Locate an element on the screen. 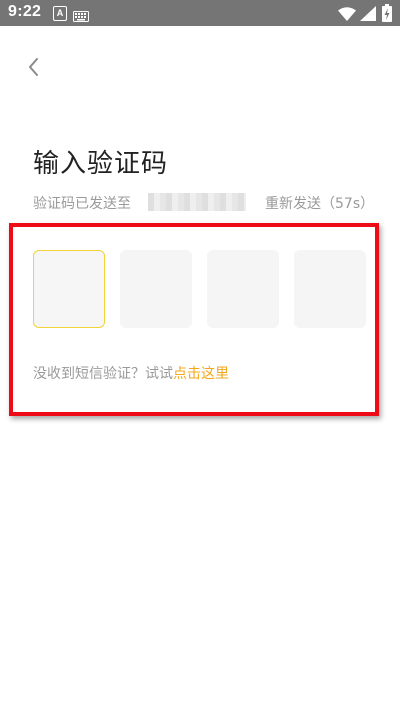 This screenshot has height=710, width=400. status-bar: 9:22 A is located at coordinates (200, 13).